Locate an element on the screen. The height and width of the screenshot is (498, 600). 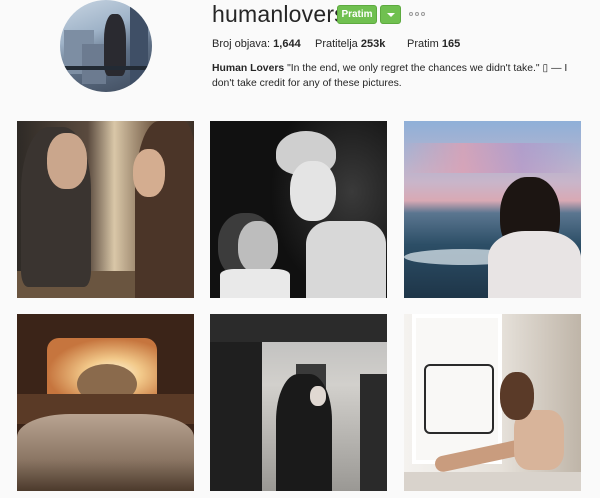
follow-button: Pratim is located at coordinates (357, 14).